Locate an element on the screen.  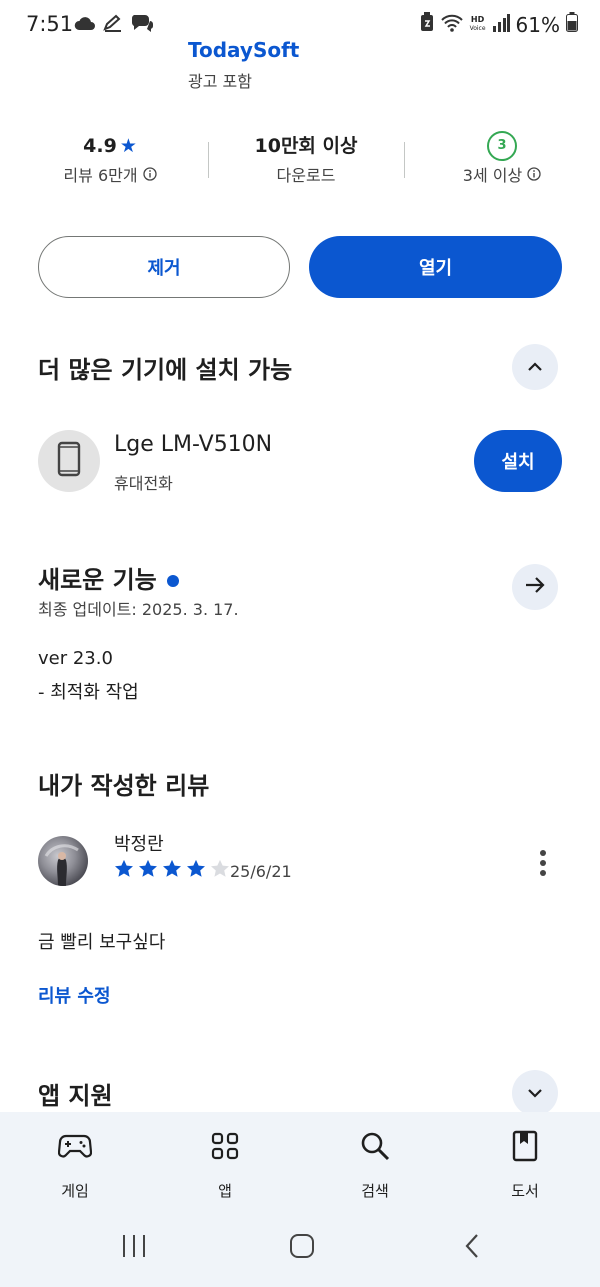
review-date: 25/6/21 is located at coordinates (261, 871).